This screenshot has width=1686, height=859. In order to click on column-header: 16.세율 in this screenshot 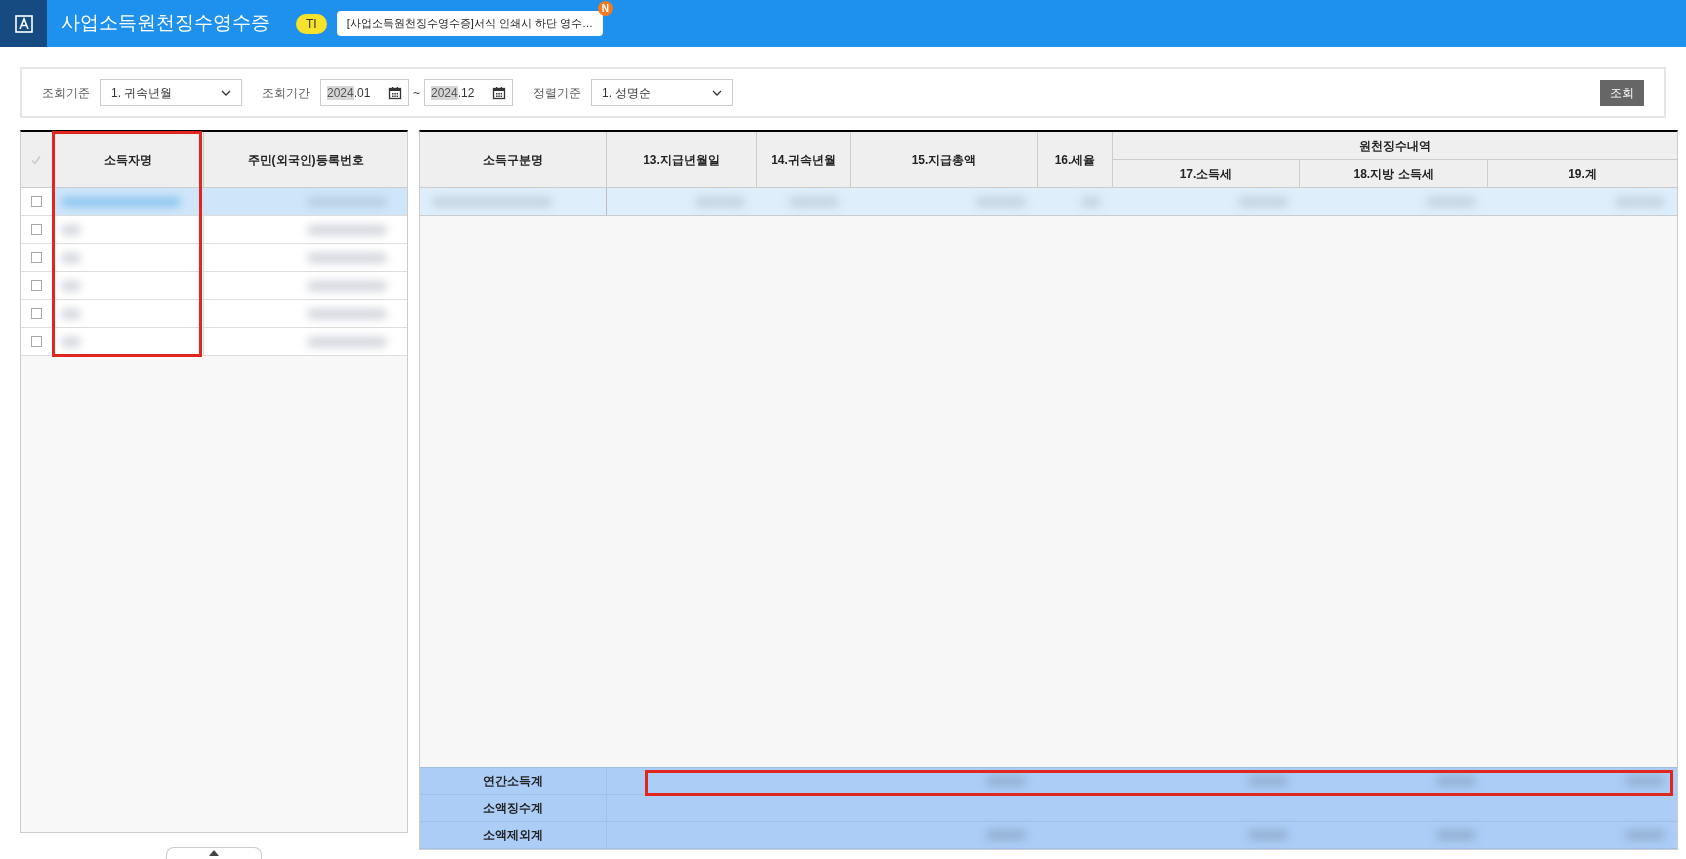, I will do `click(1075, 159)`.